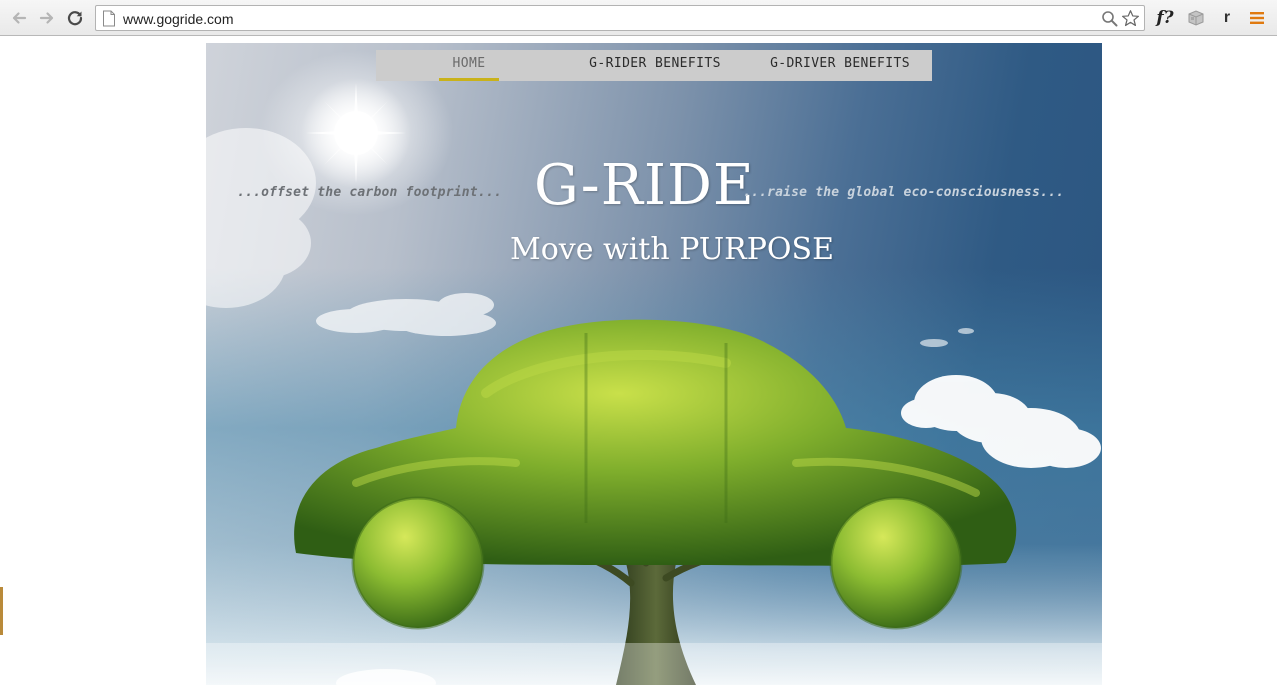  Describe the element at coordinates (469, 65) in the screenshot. I see `nav-home: HOME` at that location.